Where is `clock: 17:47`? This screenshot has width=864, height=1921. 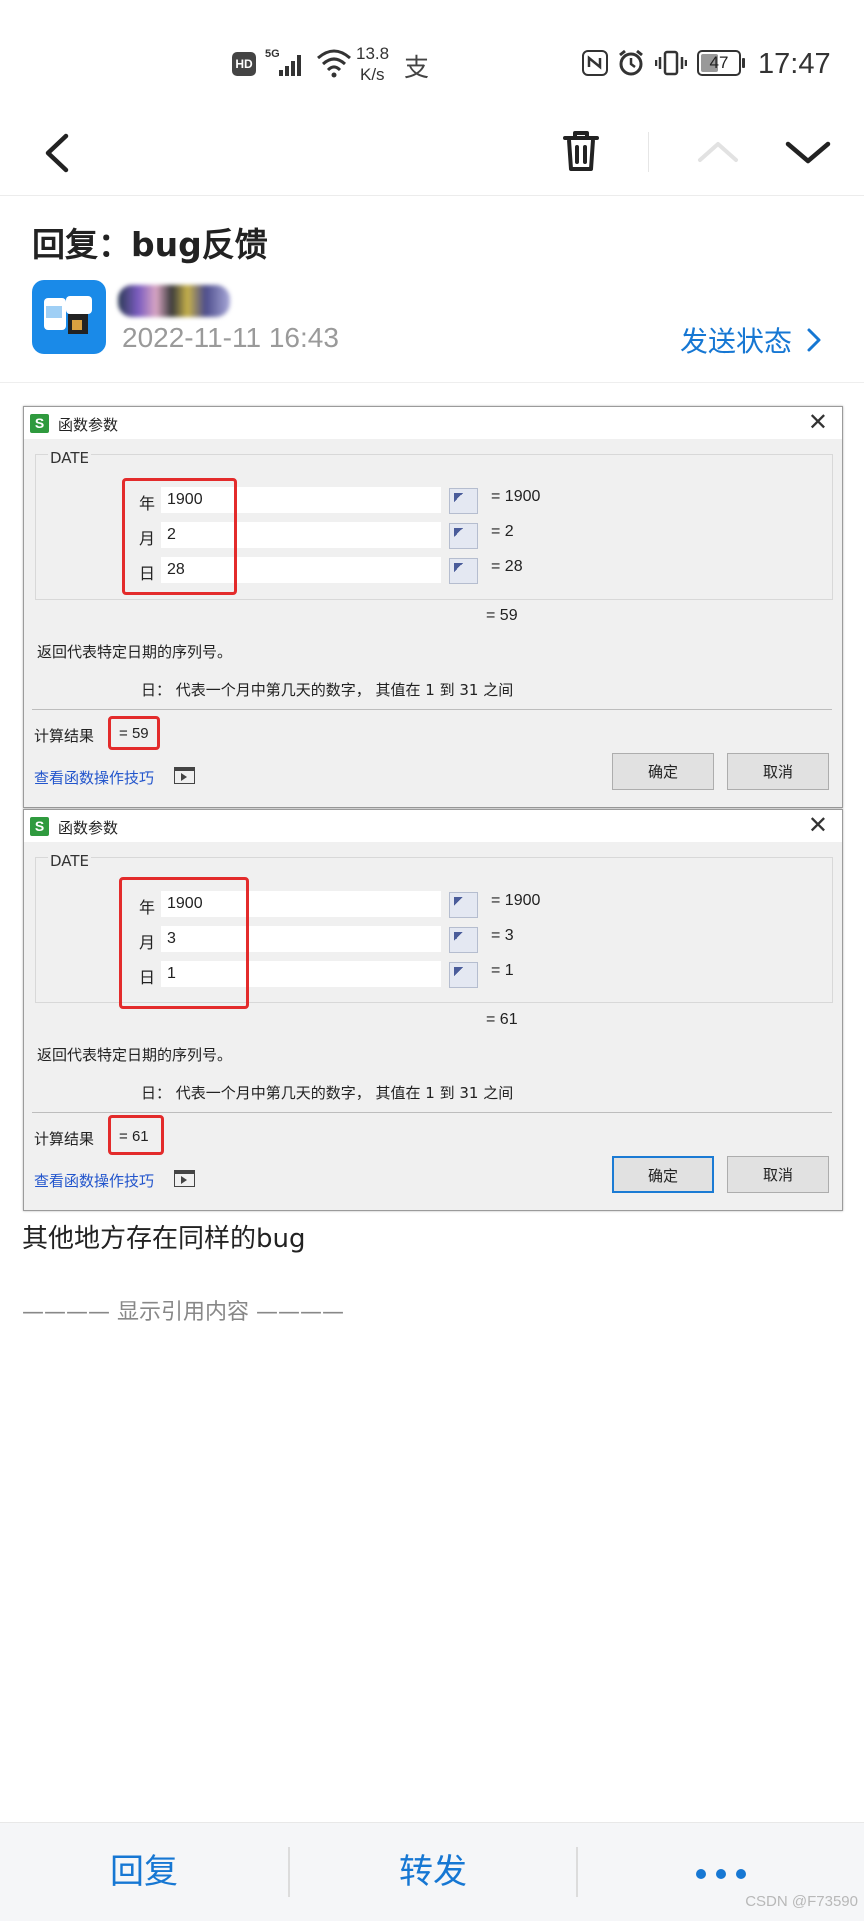
clock: 17:47 is located at coordinates (794, 64).